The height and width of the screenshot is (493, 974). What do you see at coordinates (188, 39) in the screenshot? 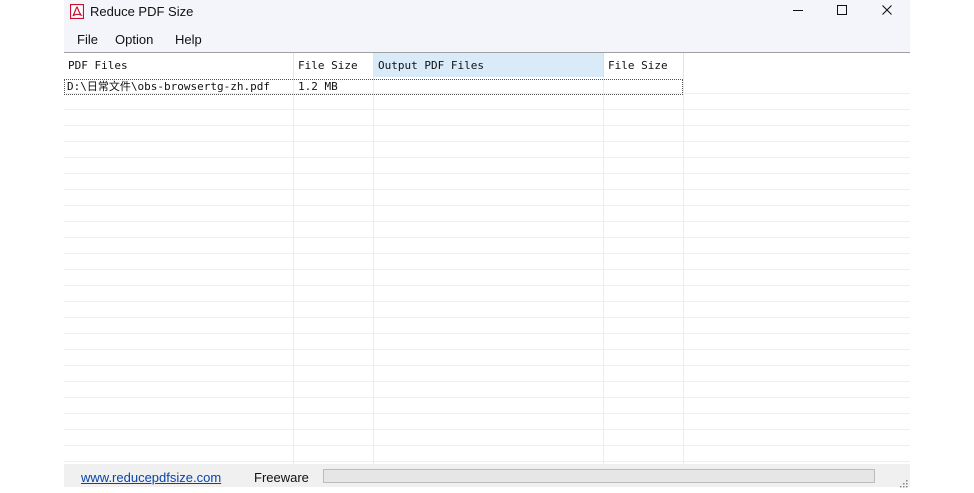
I see `menu-help: Help` at bounding box center [188, 39].